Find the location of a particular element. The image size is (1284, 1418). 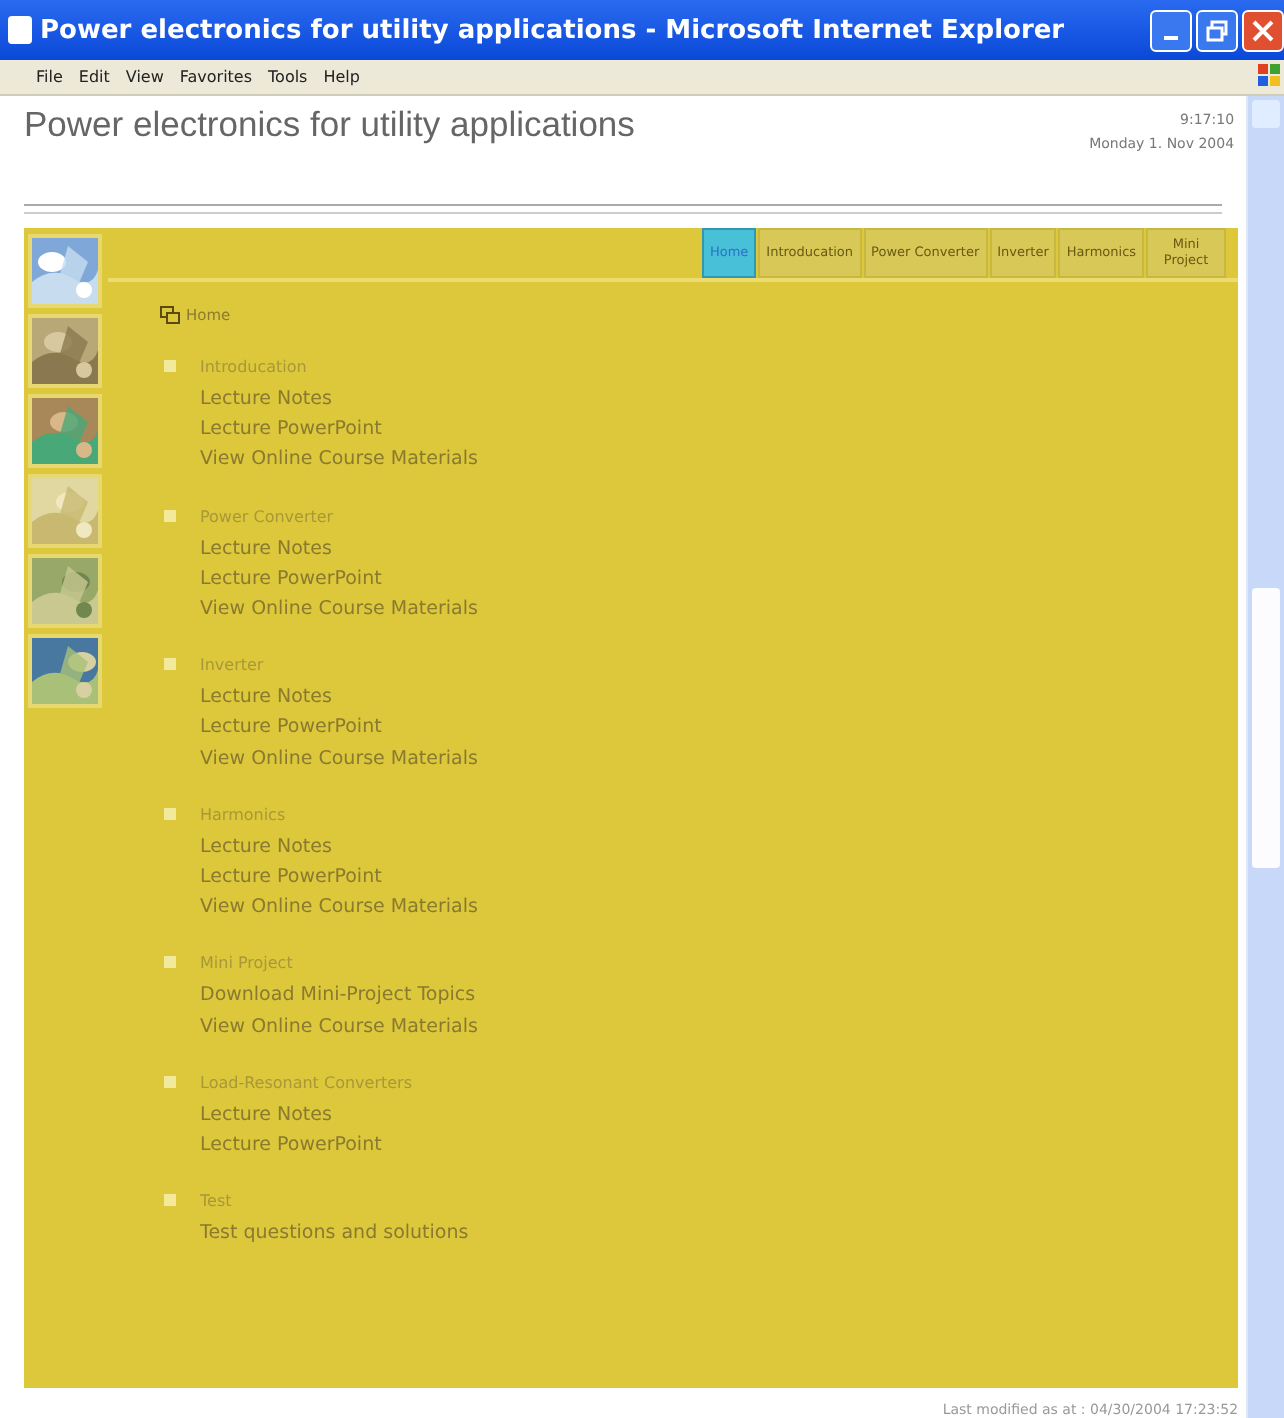

course-link: Download Mini-Project Topics is located at coordinates (719, 996).